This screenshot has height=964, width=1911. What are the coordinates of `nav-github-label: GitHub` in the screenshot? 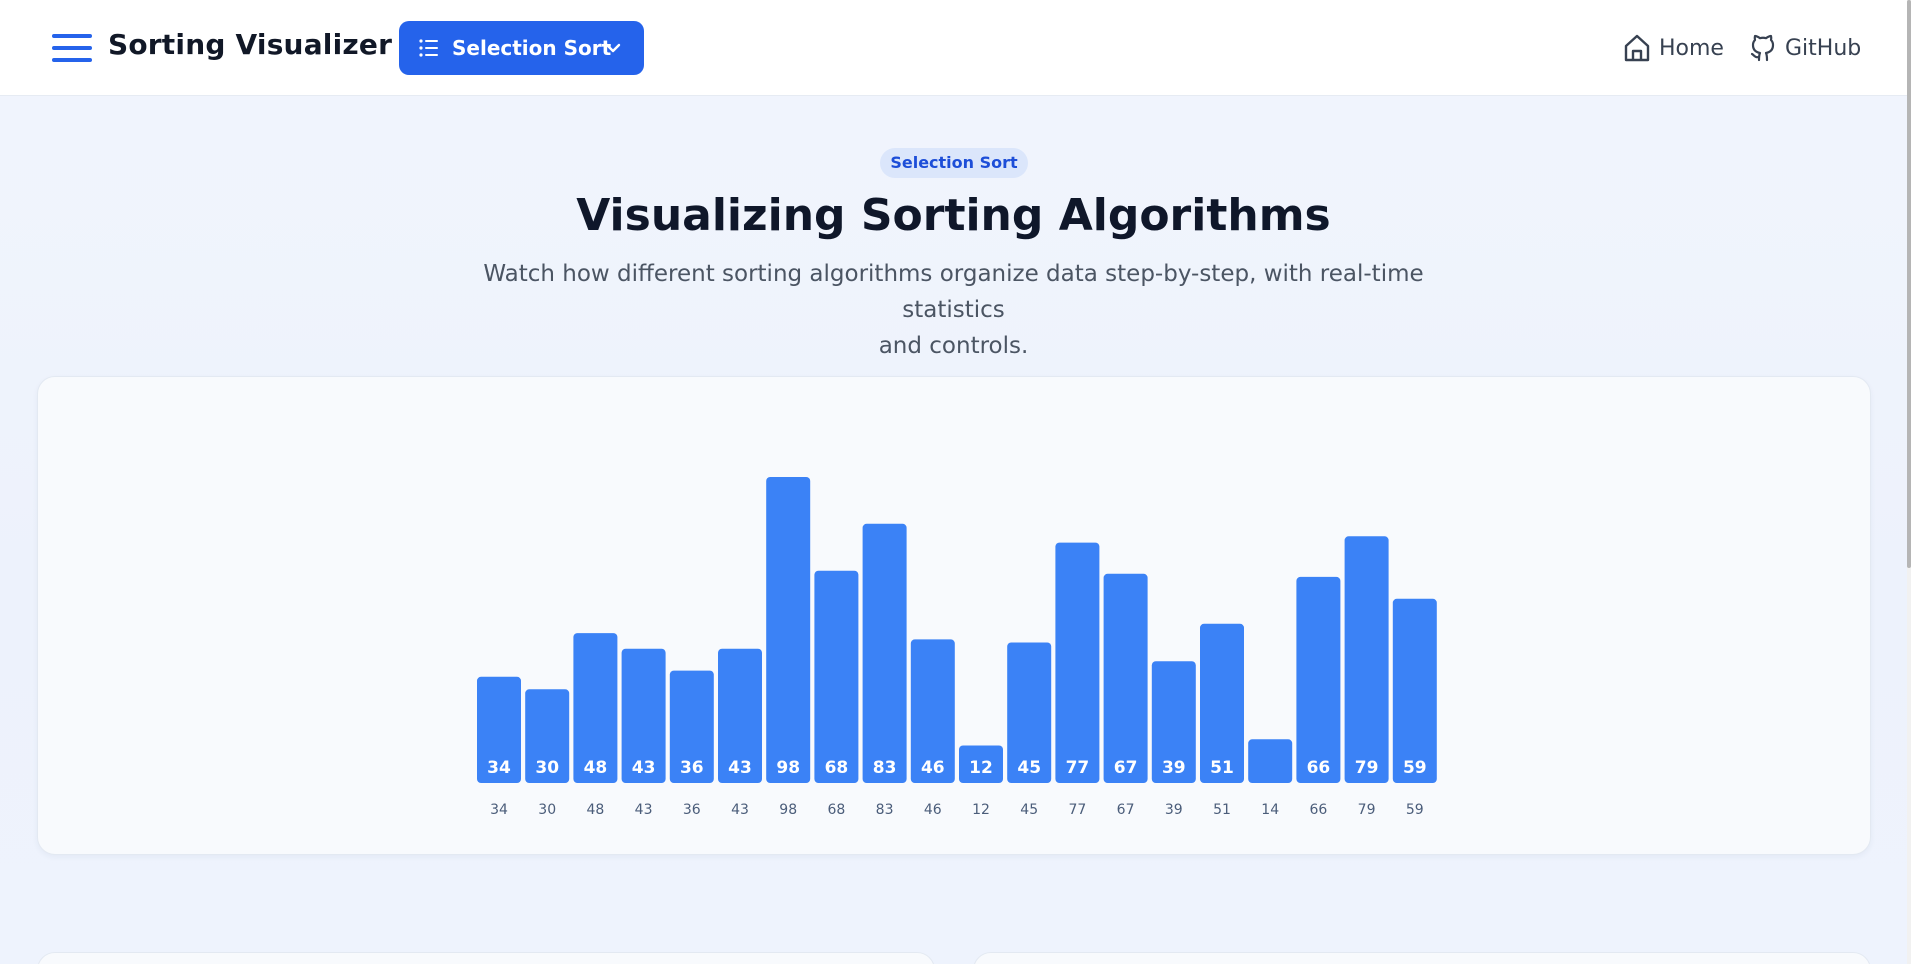 It's located at (1823, 48).